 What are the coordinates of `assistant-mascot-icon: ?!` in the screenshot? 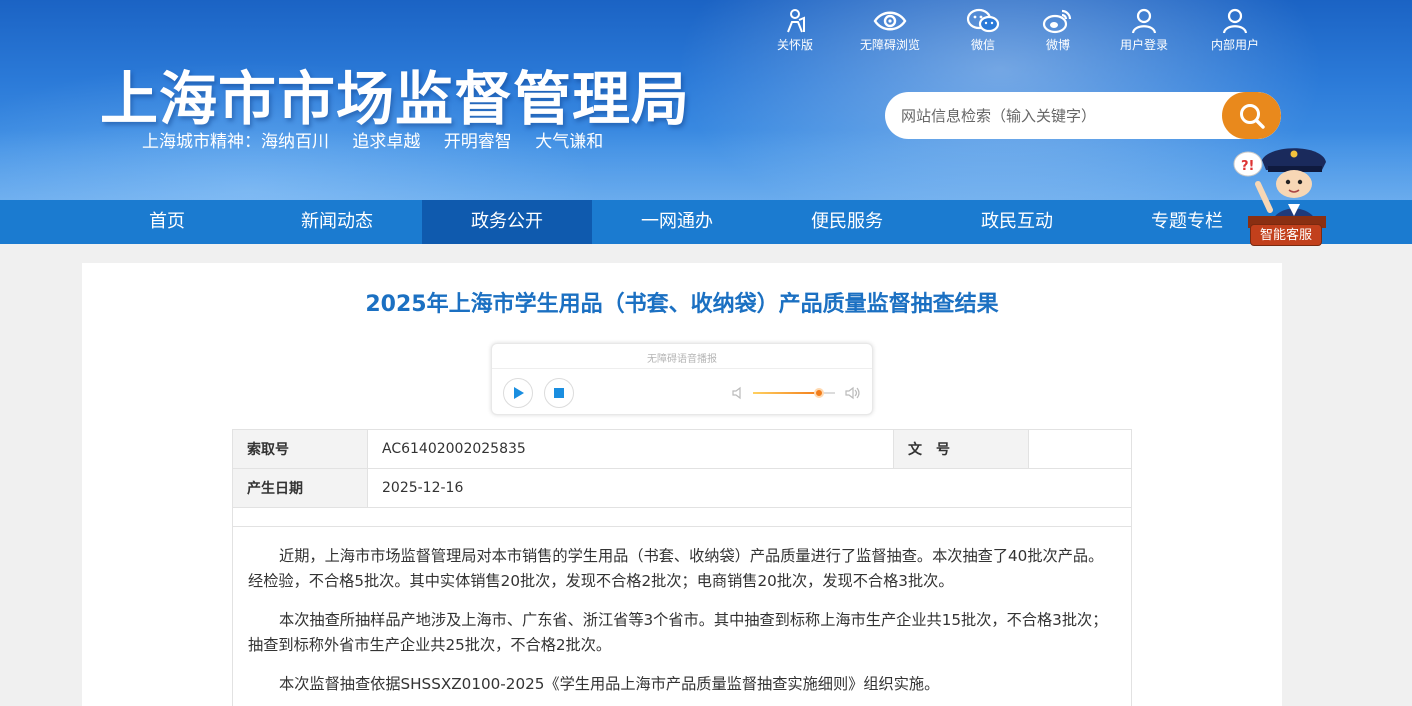 It's located at (1279, 188).